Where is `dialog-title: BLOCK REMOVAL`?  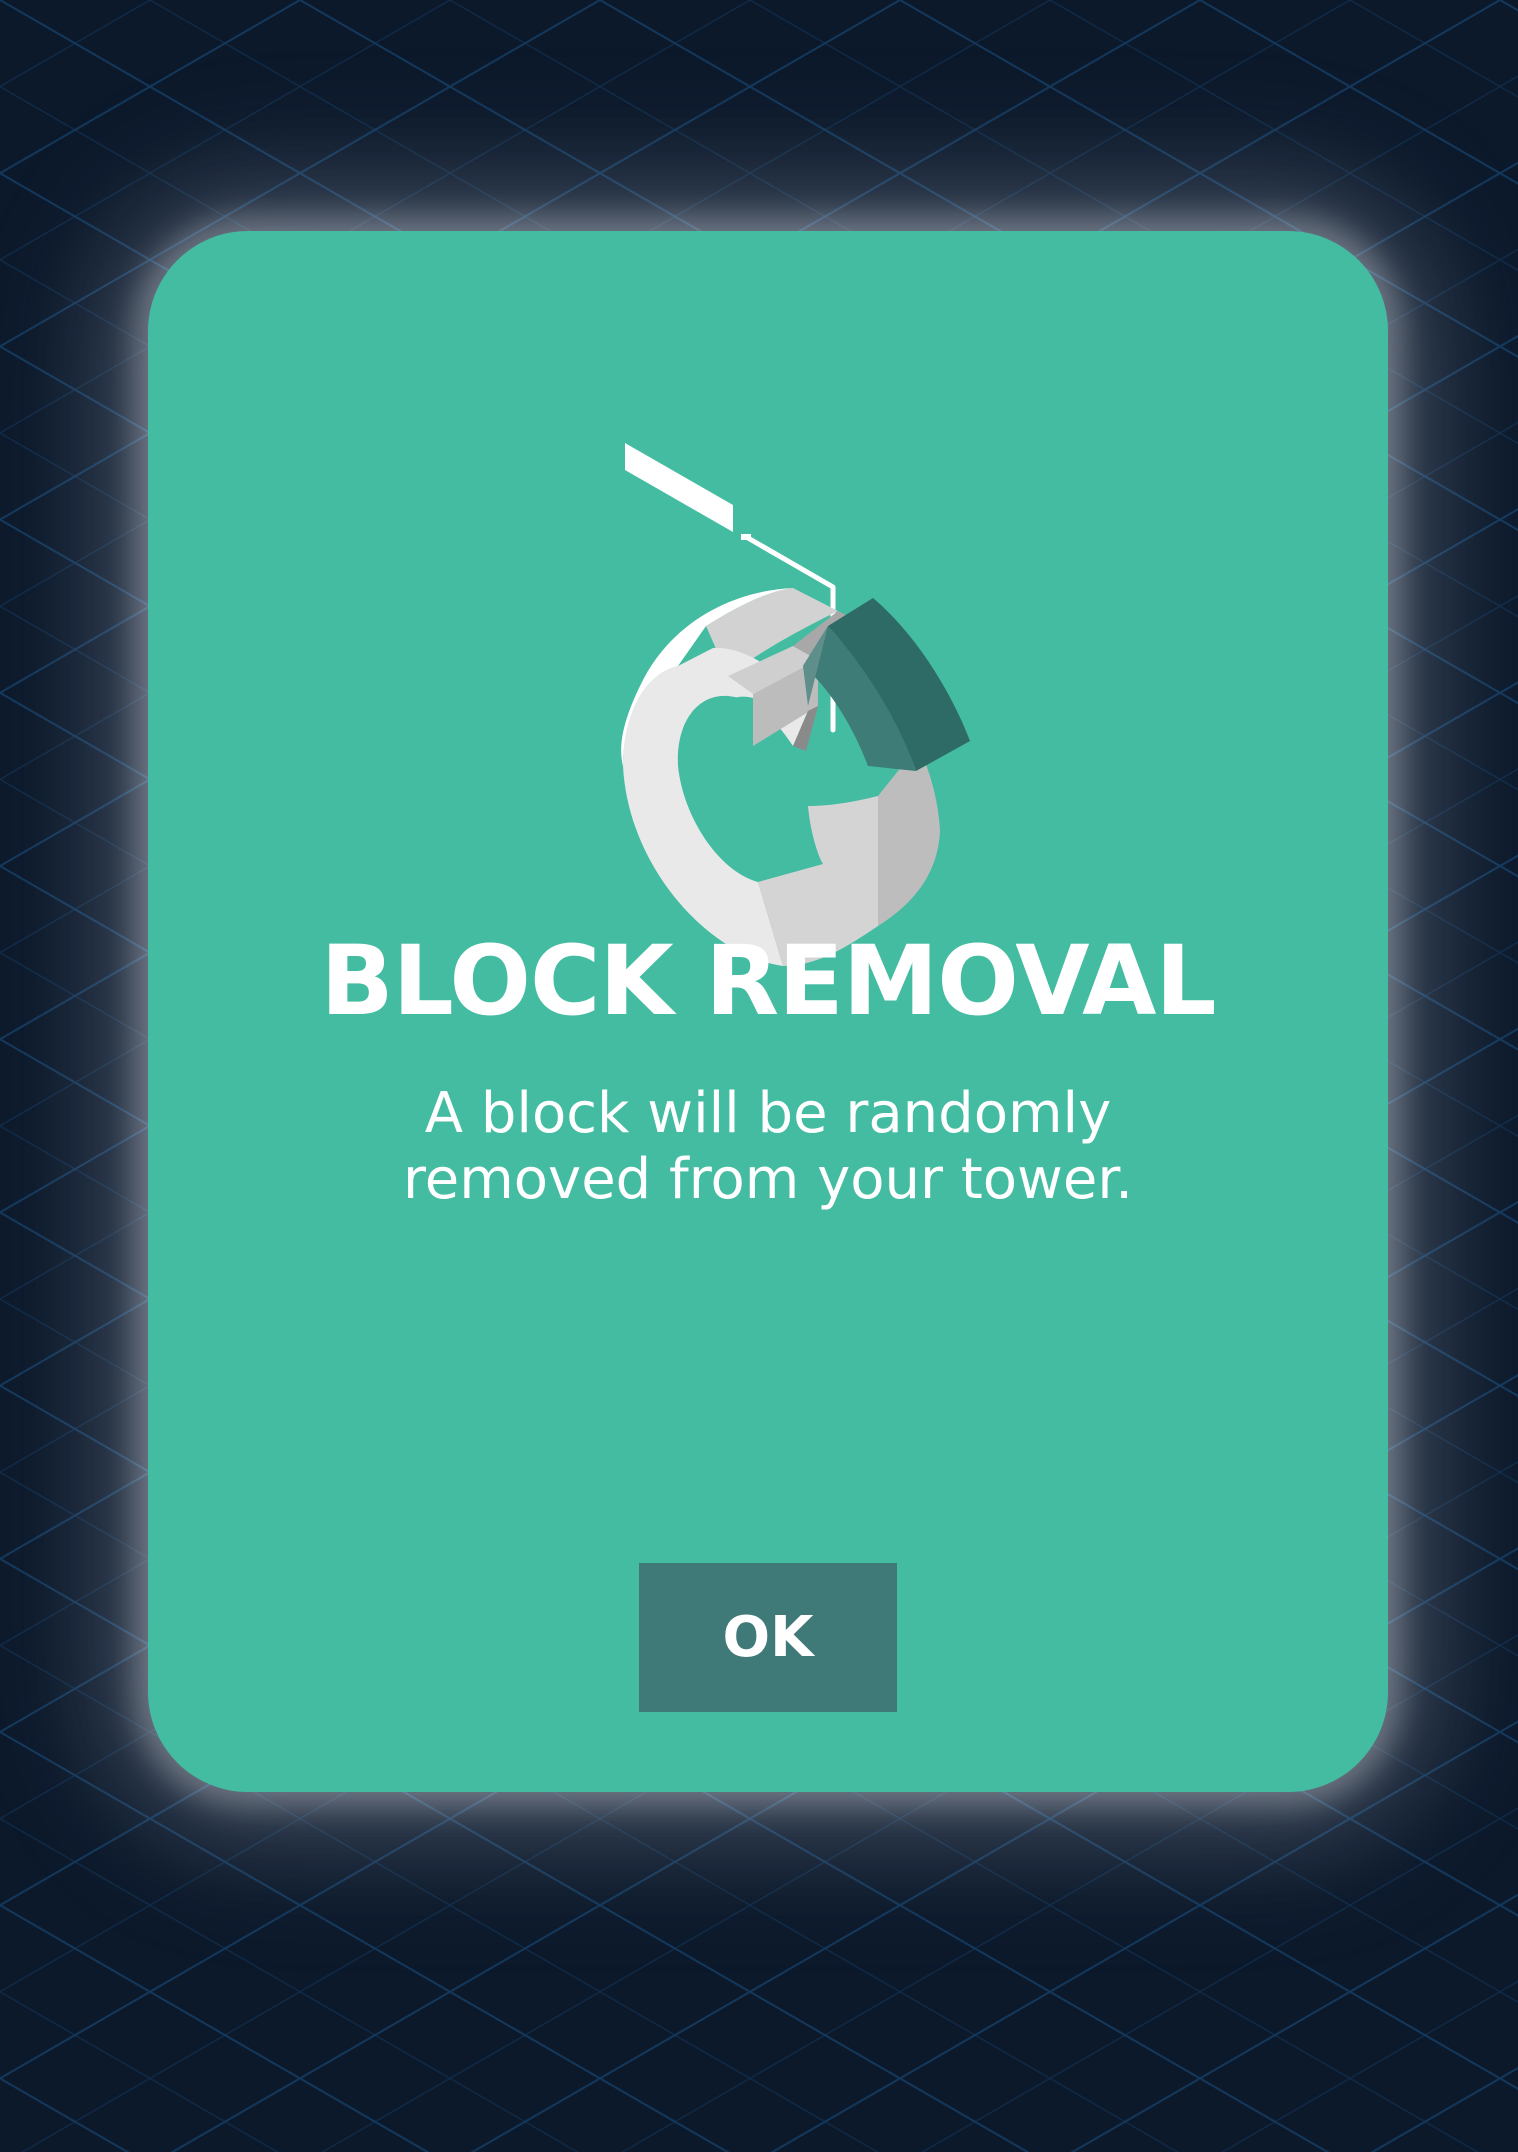 dialog-title: BLOCK REMOVAL is located at coordinates (768, 981).